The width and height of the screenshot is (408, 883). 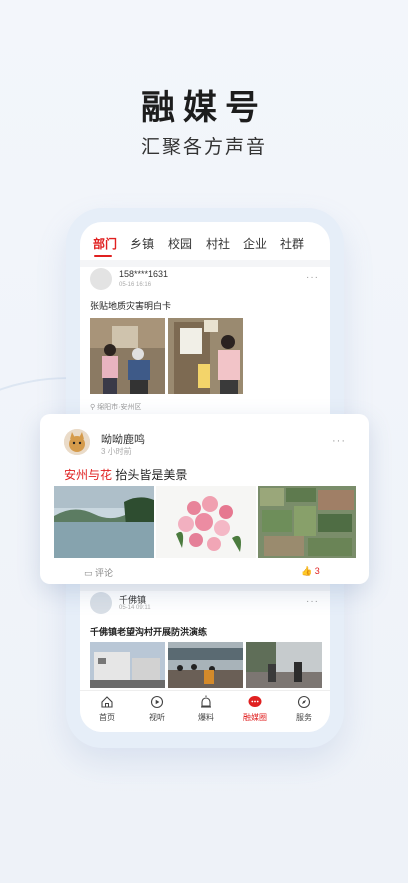 What do you see at coordinates (135, 608) in the screenshot?
I see `post-timestamp: 05-14 09:11` at bounding box center [135, 608].